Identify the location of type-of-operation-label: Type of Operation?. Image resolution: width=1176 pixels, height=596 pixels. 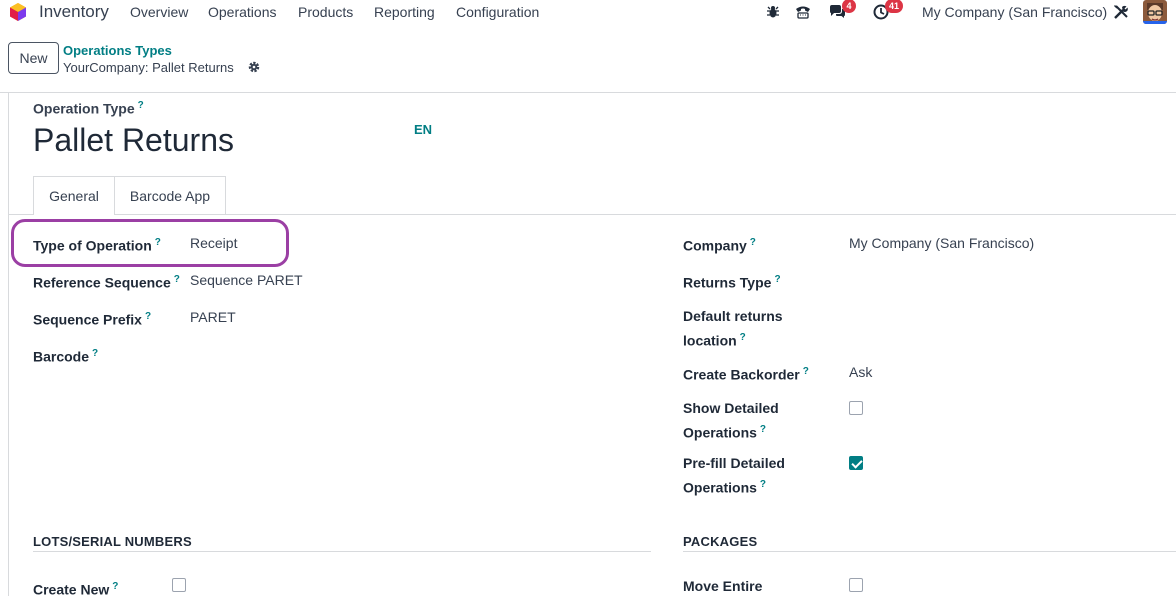
(97, 245).